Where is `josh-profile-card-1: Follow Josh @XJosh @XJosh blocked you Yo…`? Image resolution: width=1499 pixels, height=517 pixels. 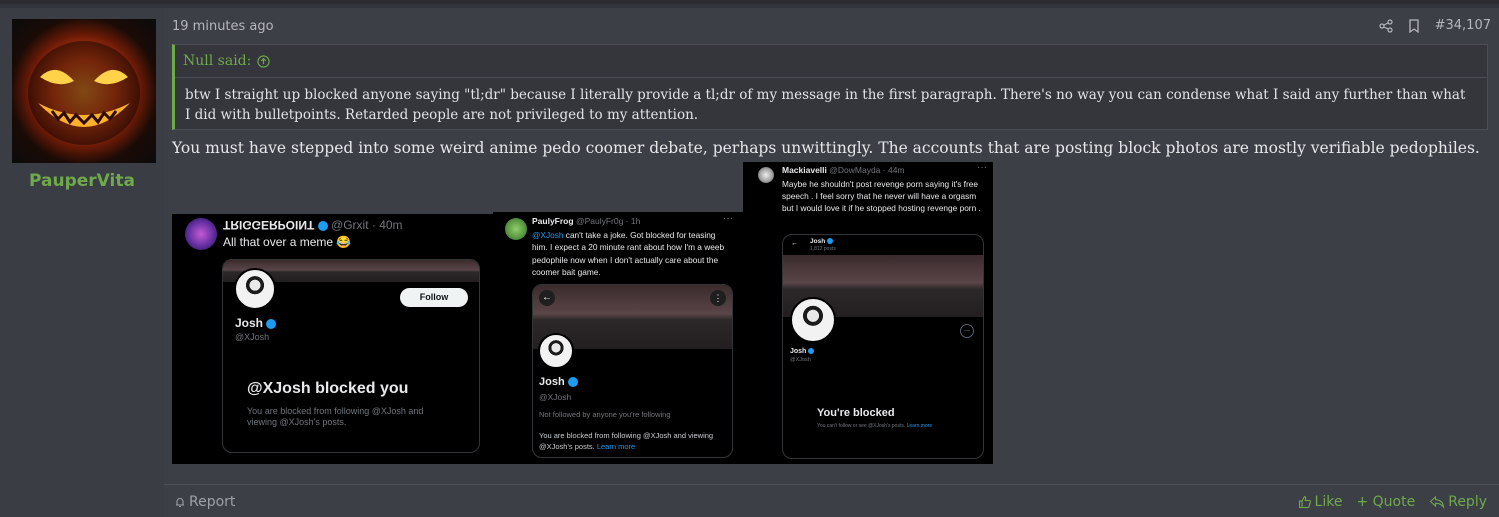
josh-profile-card-1: Follow Josh @XJosh @XJosh blocked you Yo… is located at coordinates (351, 356).